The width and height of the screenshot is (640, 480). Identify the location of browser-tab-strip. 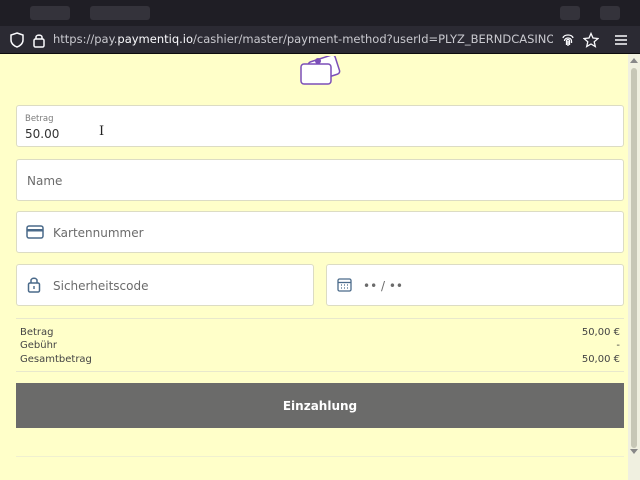
(320, 13).